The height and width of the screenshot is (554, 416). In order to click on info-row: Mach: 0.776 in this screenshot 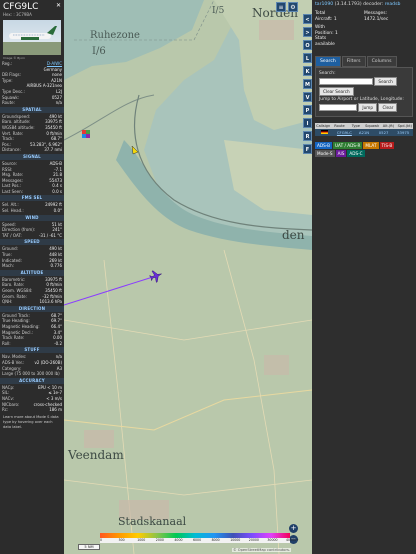, I will do `click(32, 266)`.